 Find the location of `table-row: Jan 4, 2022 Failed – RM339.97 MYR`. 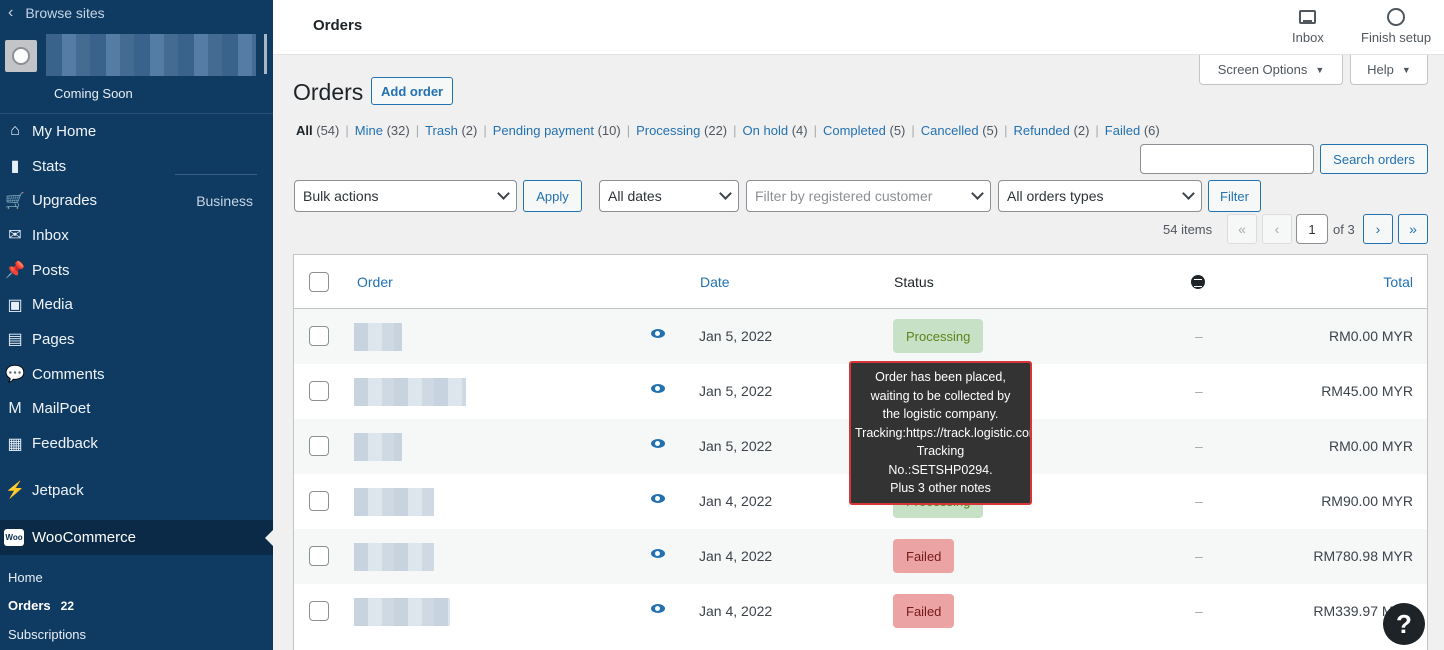

table-row: Jan 4, 2022 Failed – RM339.97 MYR is located at coordinates (860, 611).